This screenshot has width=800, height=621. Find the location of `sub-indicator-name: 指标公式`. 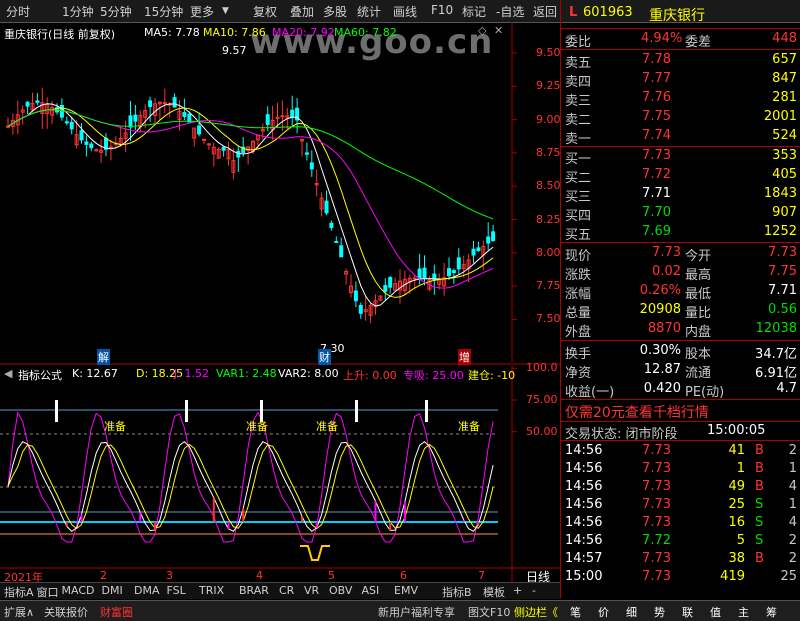

sub-indicator-name: 指标公式 is located at coordinates (40, 375).